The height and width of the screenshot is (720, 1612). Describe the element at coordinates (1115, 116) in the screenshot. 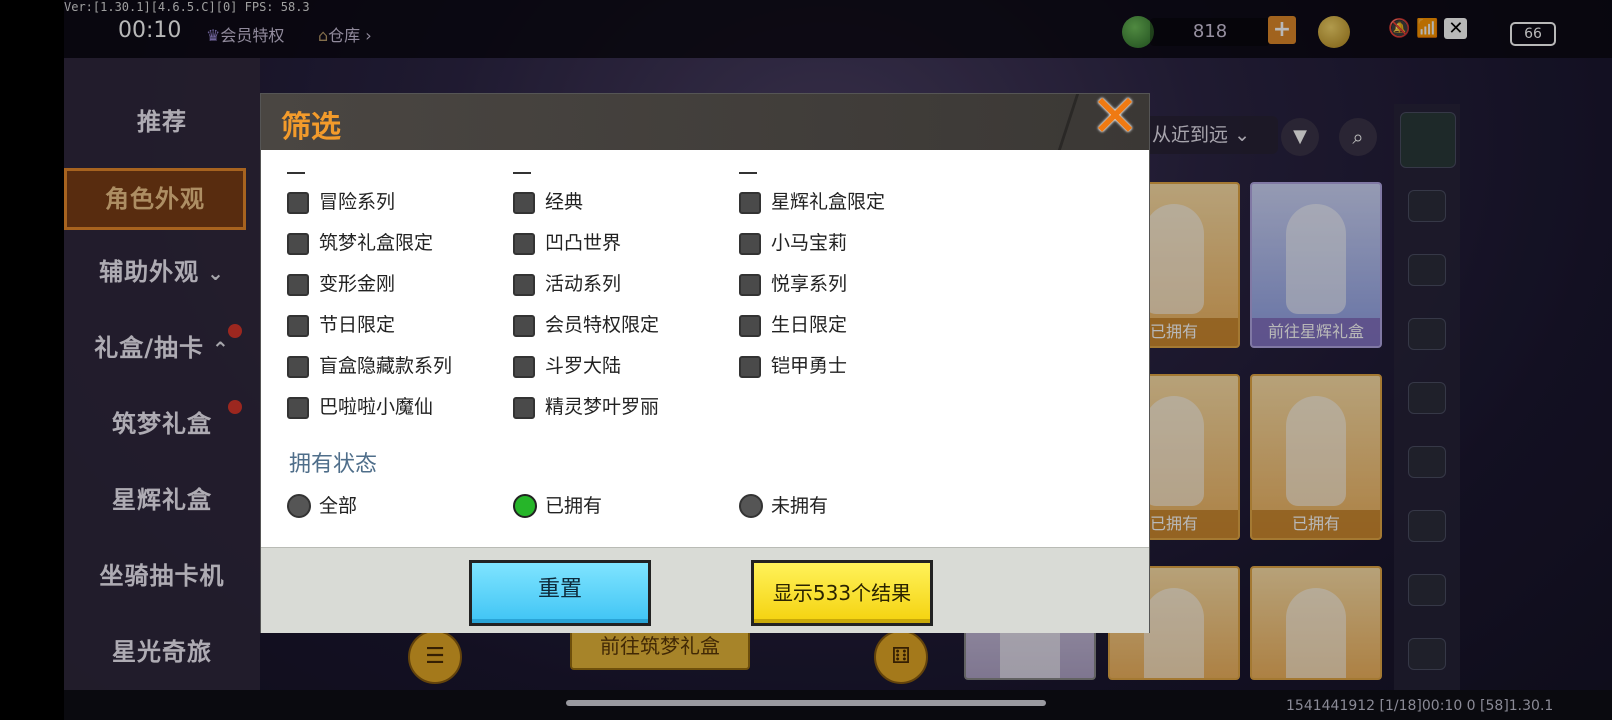

I see `close-icon: ✕` at that location.